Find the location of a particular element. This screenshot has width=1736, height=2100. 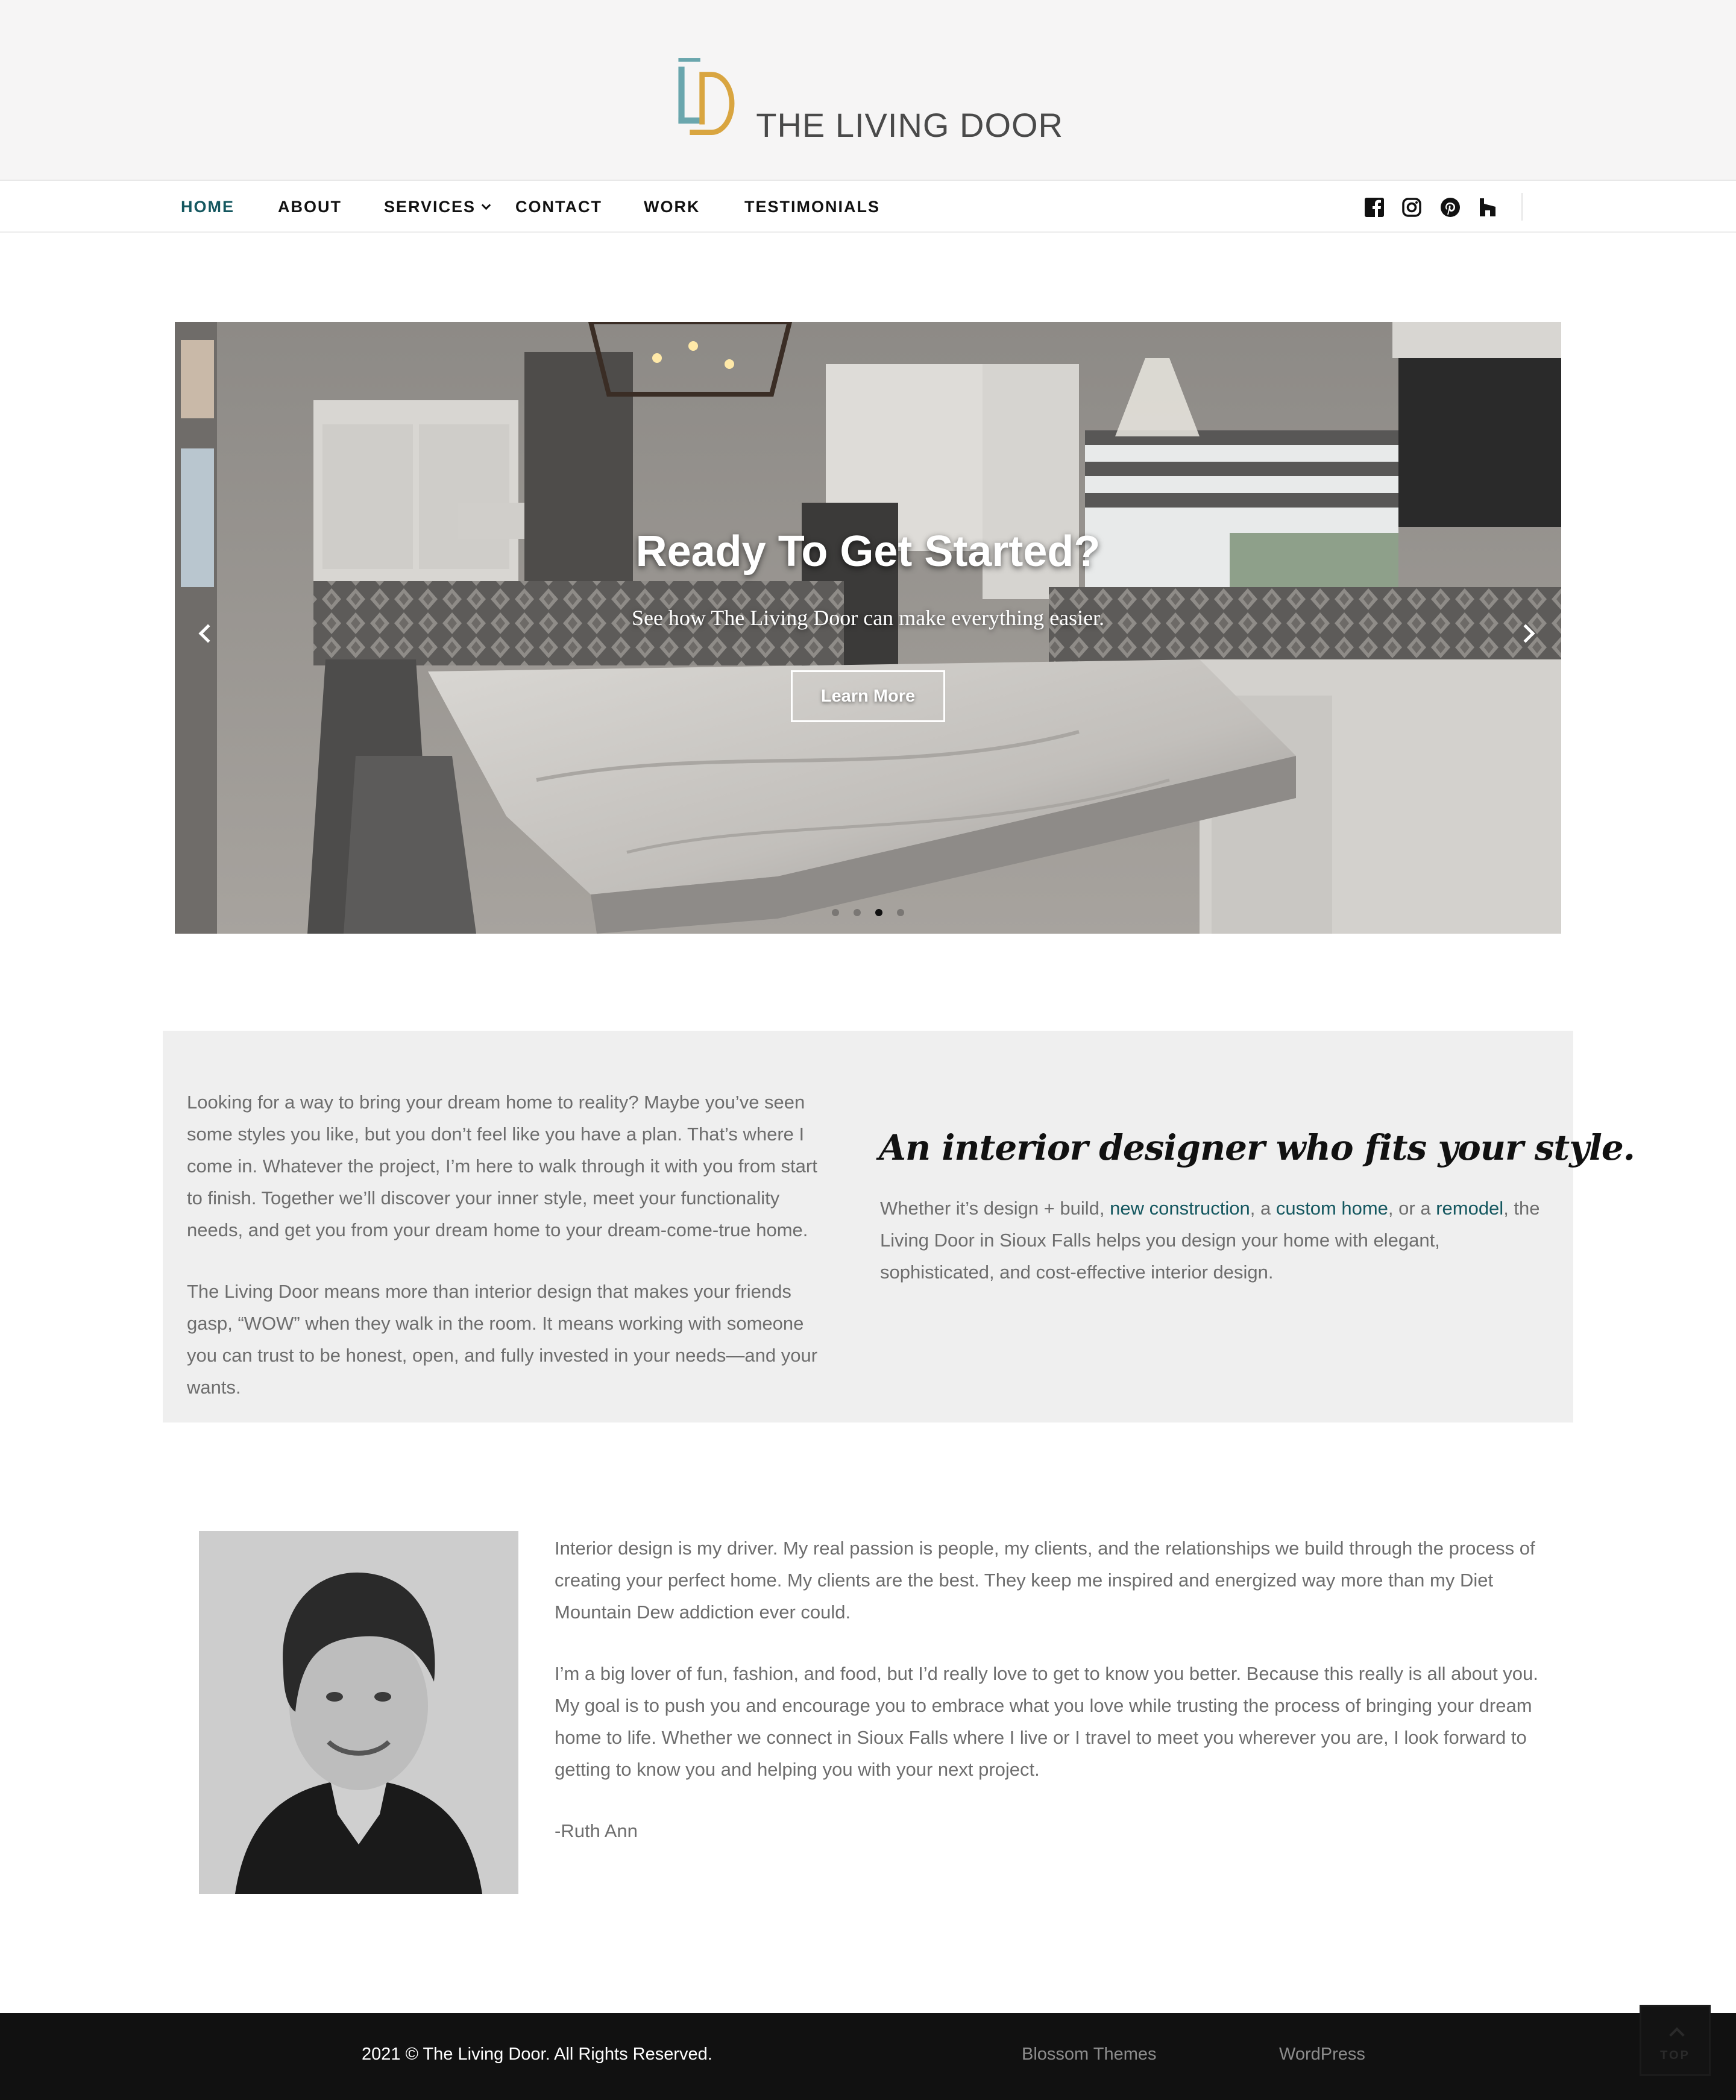

nav-item-home: HOME is located at coordinates (207, 207).